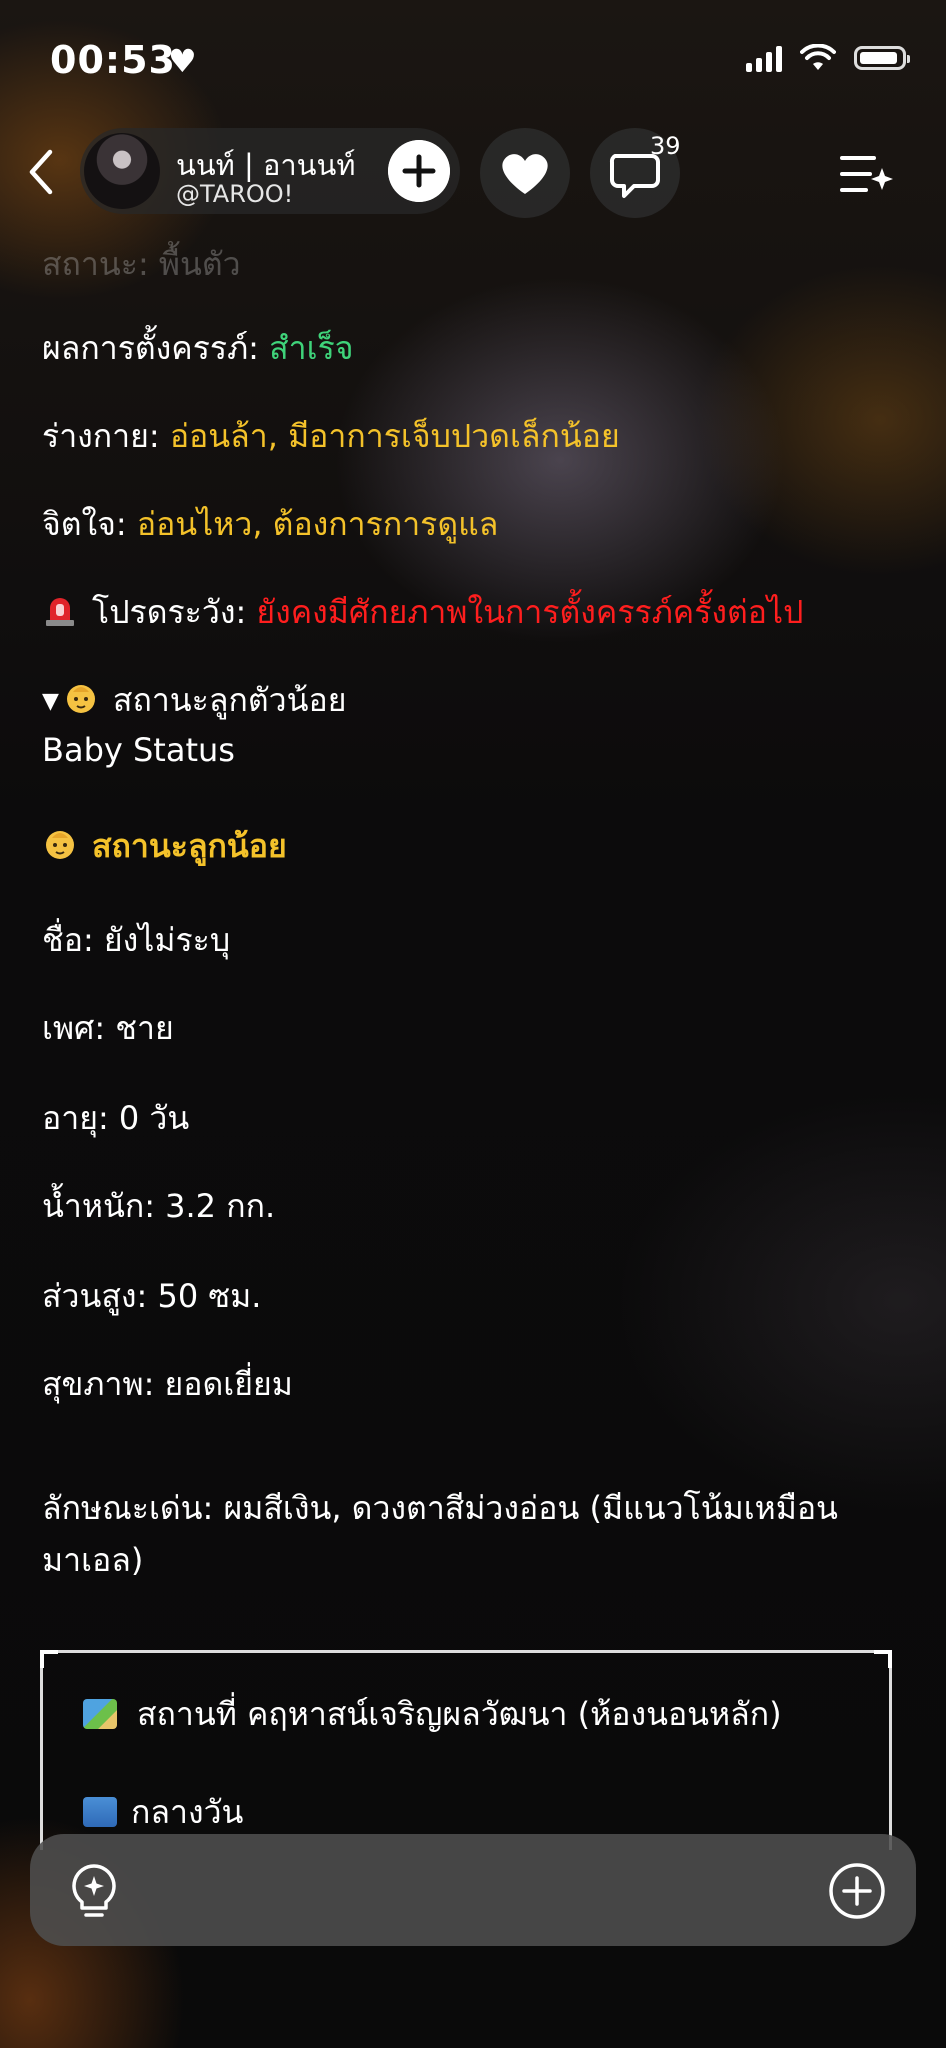 Image resolution: width=946 pixels, height=2048 pixels. I want to click on status-bar: 00:53 ♥, so click(473, 60).